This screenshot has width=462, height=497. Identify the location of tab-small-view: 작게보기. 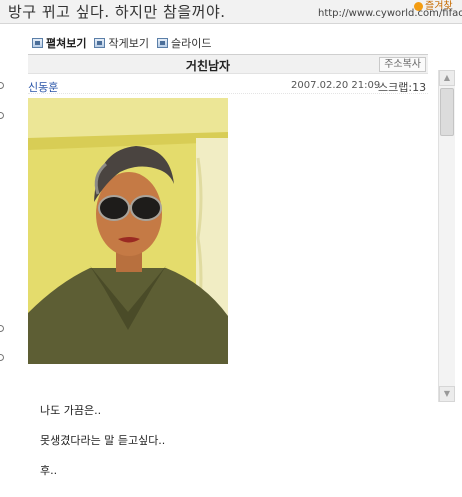
(121, 43).